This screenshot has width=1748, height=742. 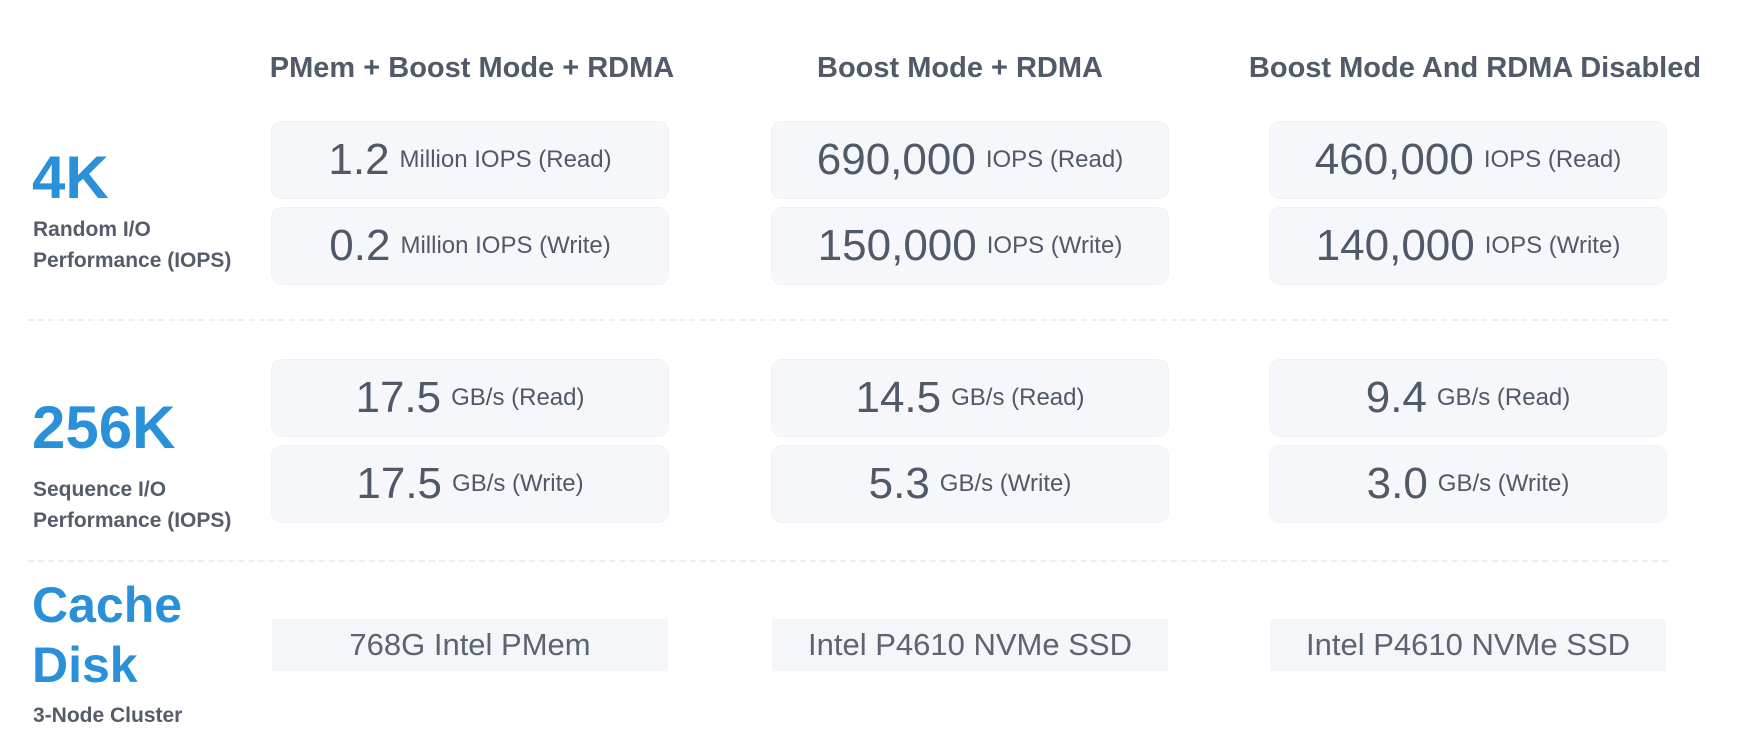 I want to click on cell-256k-boost-write: 5.3 GB/s (Write), so click(x=970, y=484).